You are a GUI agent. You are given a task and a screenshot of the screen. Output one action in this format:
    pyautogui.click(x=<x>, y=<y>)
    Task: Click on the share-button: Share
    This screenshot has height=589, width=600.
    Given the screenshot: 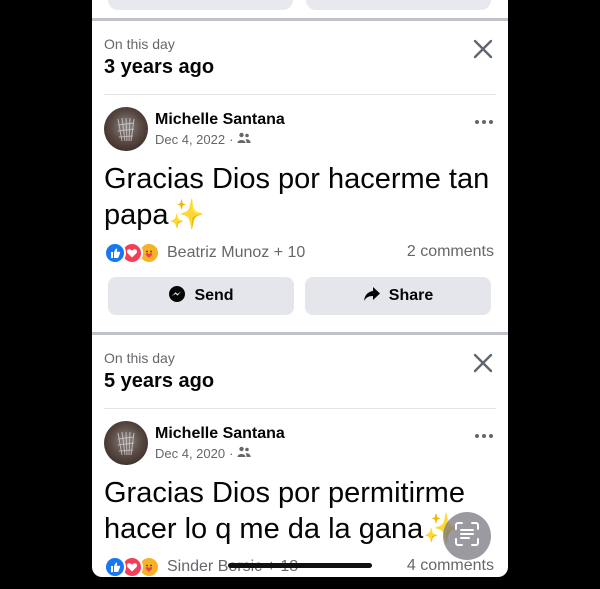 What is the action you would take?
    pyautogui.click(x=398, y=296)
    